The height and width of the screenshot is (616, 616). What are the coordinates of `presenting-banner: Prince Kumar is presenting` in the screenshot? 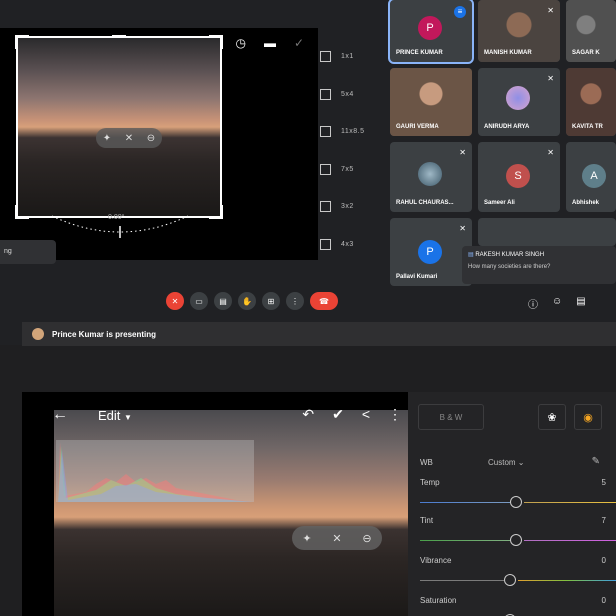 It's located at (319, 334).